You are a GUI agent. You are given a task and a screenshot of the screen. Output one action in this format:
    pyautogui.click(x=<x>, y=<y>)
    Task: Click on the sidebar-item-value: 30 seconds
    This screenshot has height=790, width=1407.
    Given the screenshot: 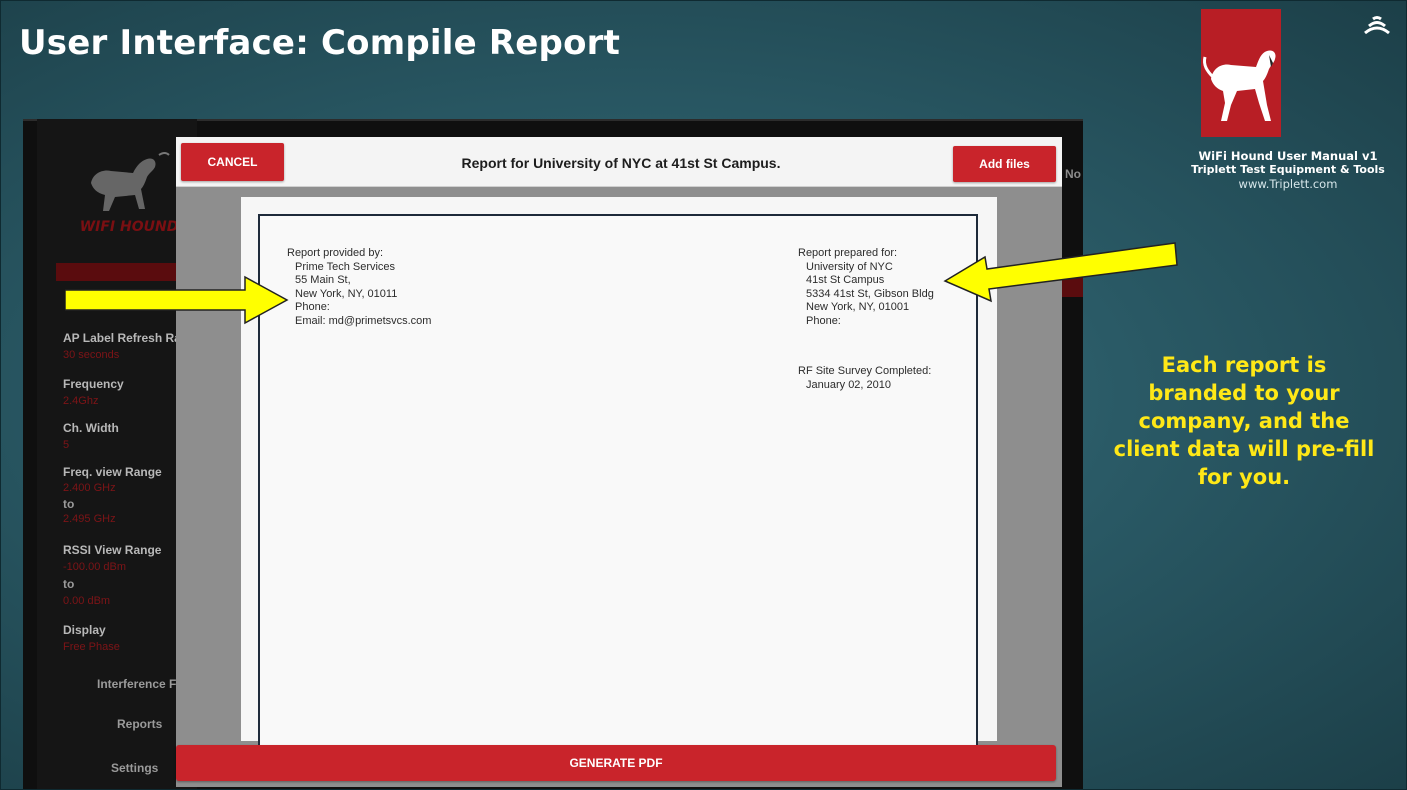 What is the action you would take?
    pyautogui.click(x=91, y=355)
    